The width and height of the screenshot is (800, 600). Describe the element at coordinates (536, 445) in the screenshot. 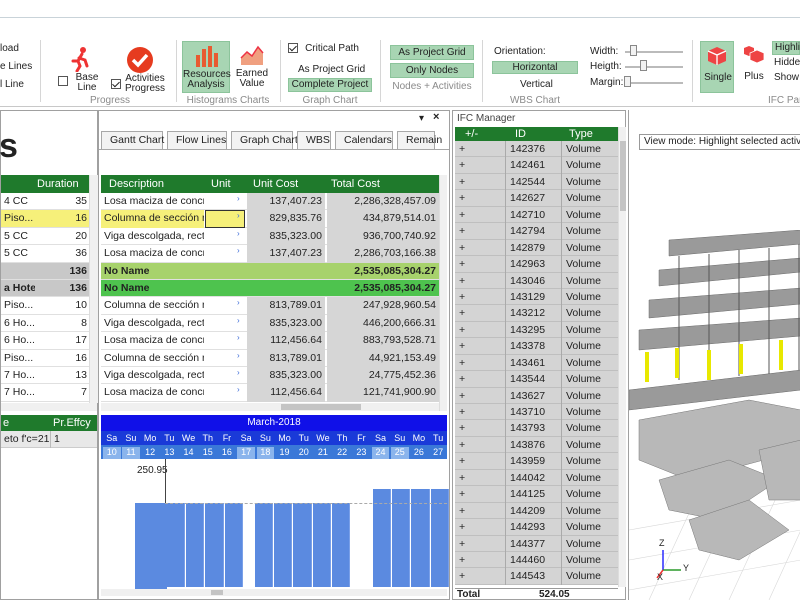

I see `ifc-grid-row: +143876 Volume` at that location.